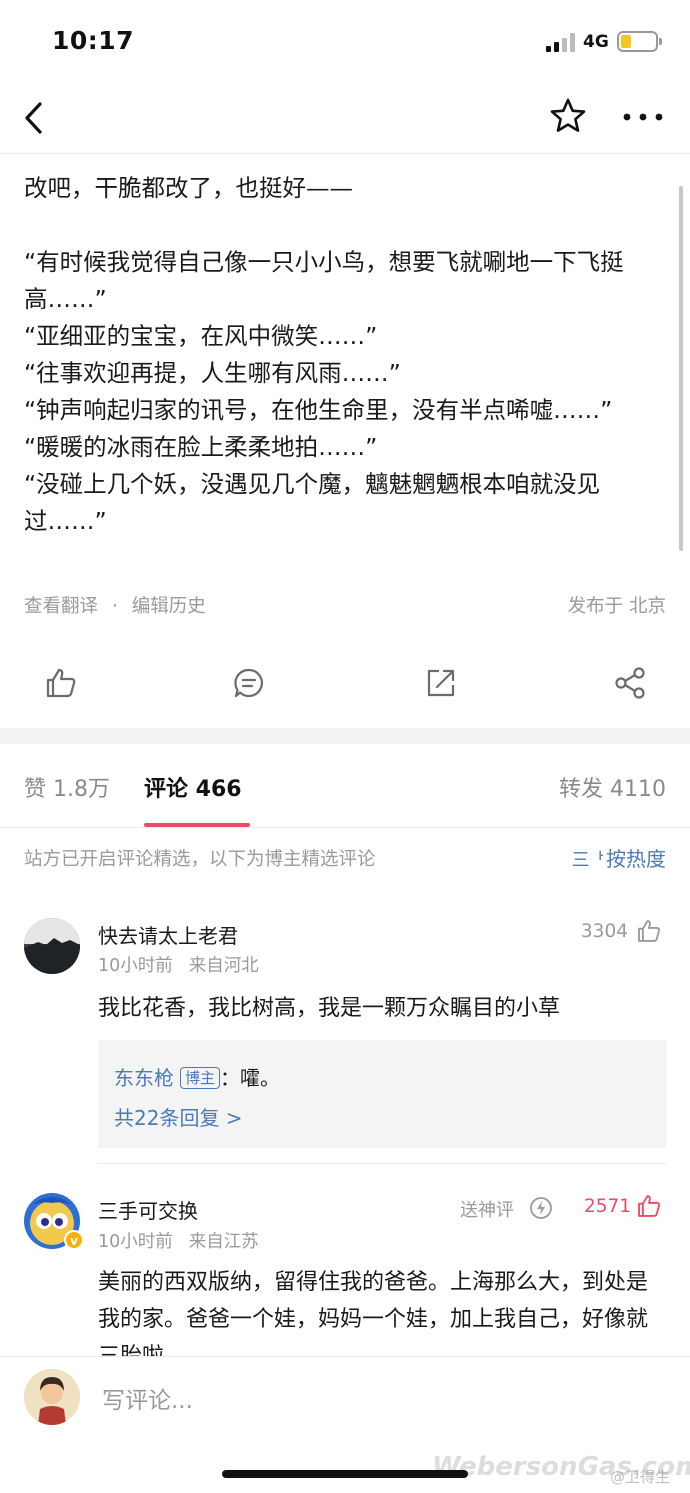 The image size is (690, 1493). What do you see at coordinates (67, 787) in the screenshot?
I see `tab-likes: 赞 1.8万` at bounding box center [67, 787].